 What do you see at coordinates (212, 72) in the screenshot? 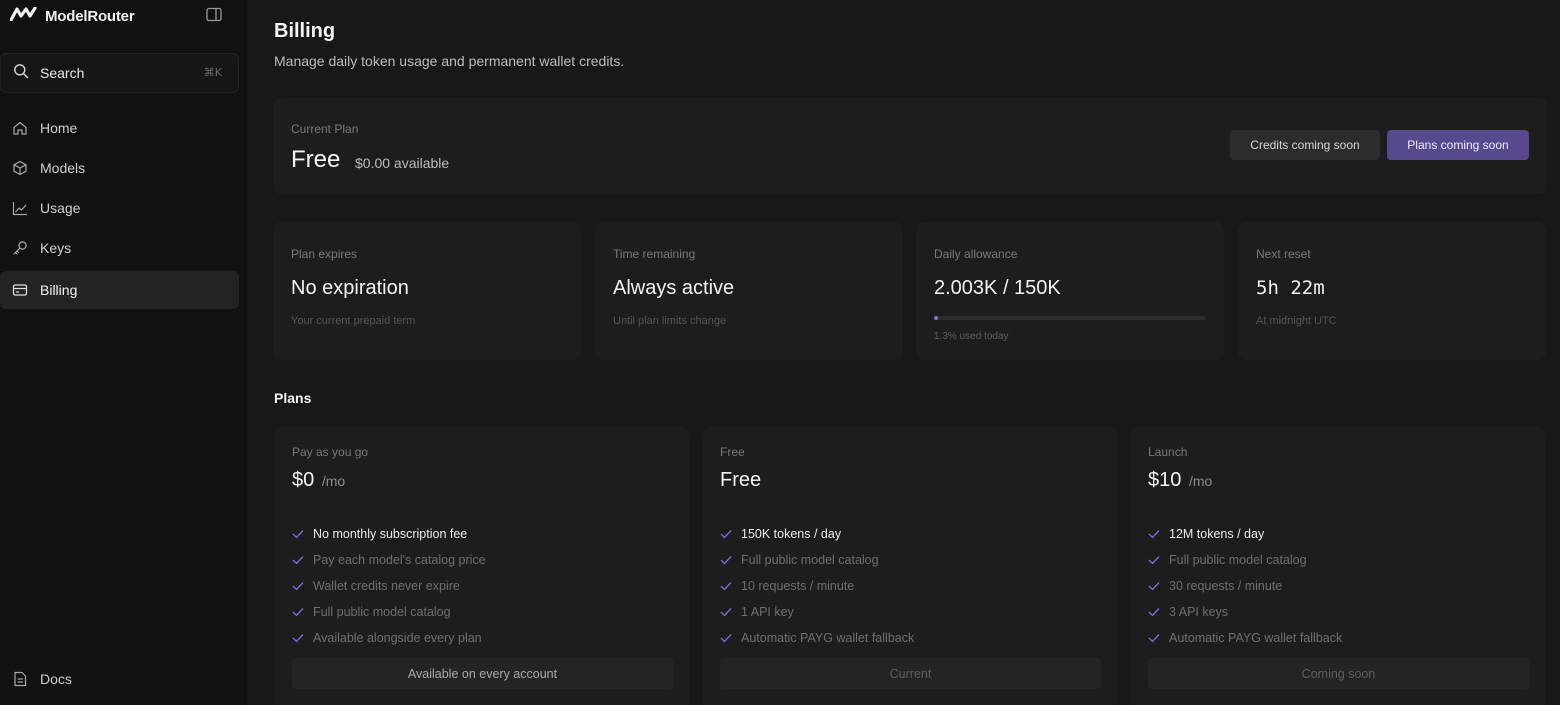
I see `search-shortcut: ⌘K` at bounding box center [212, 72].